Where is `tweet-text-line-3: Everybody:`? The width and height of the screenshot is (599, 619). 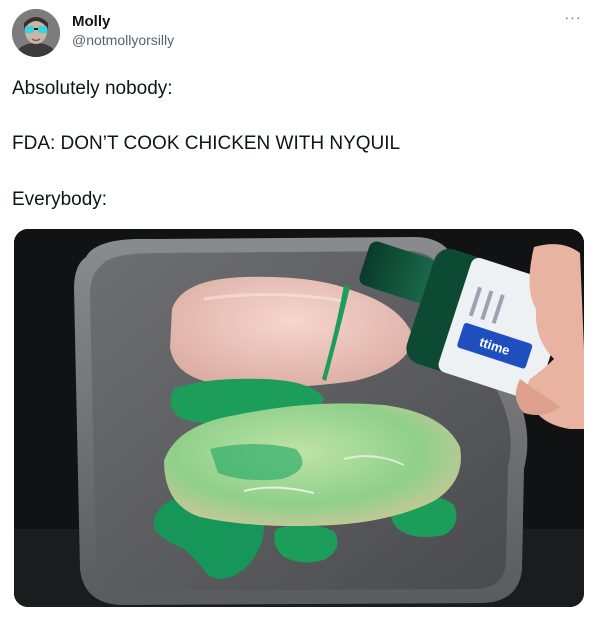
tweet-text-line-3: Everybody: is located at coordinates (60, 199).